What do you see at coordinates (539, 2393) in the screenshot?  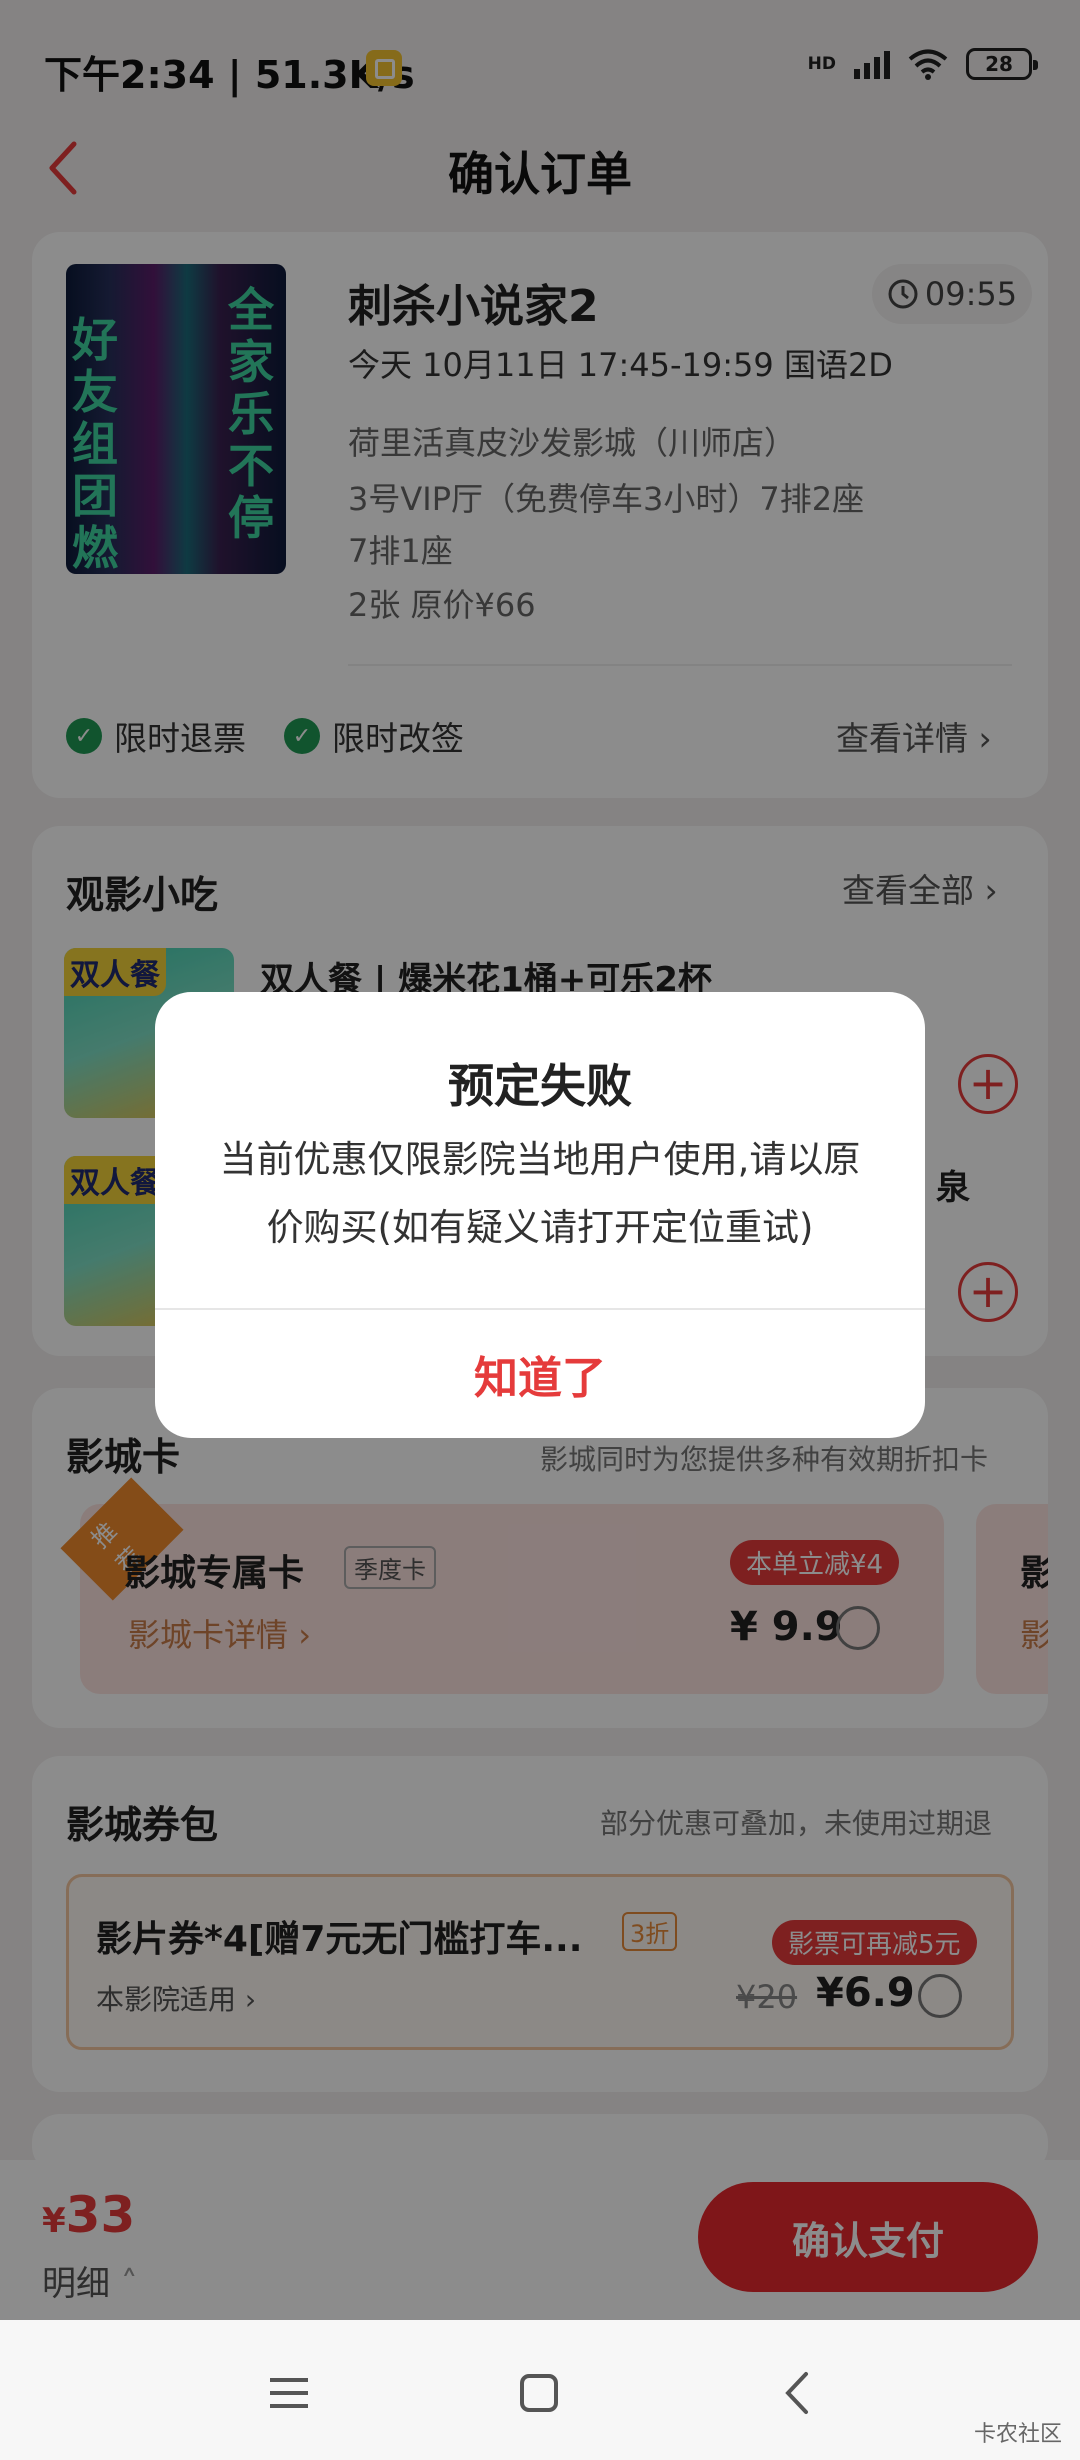 I see `home-icon` at bounding box center [539, 2393].